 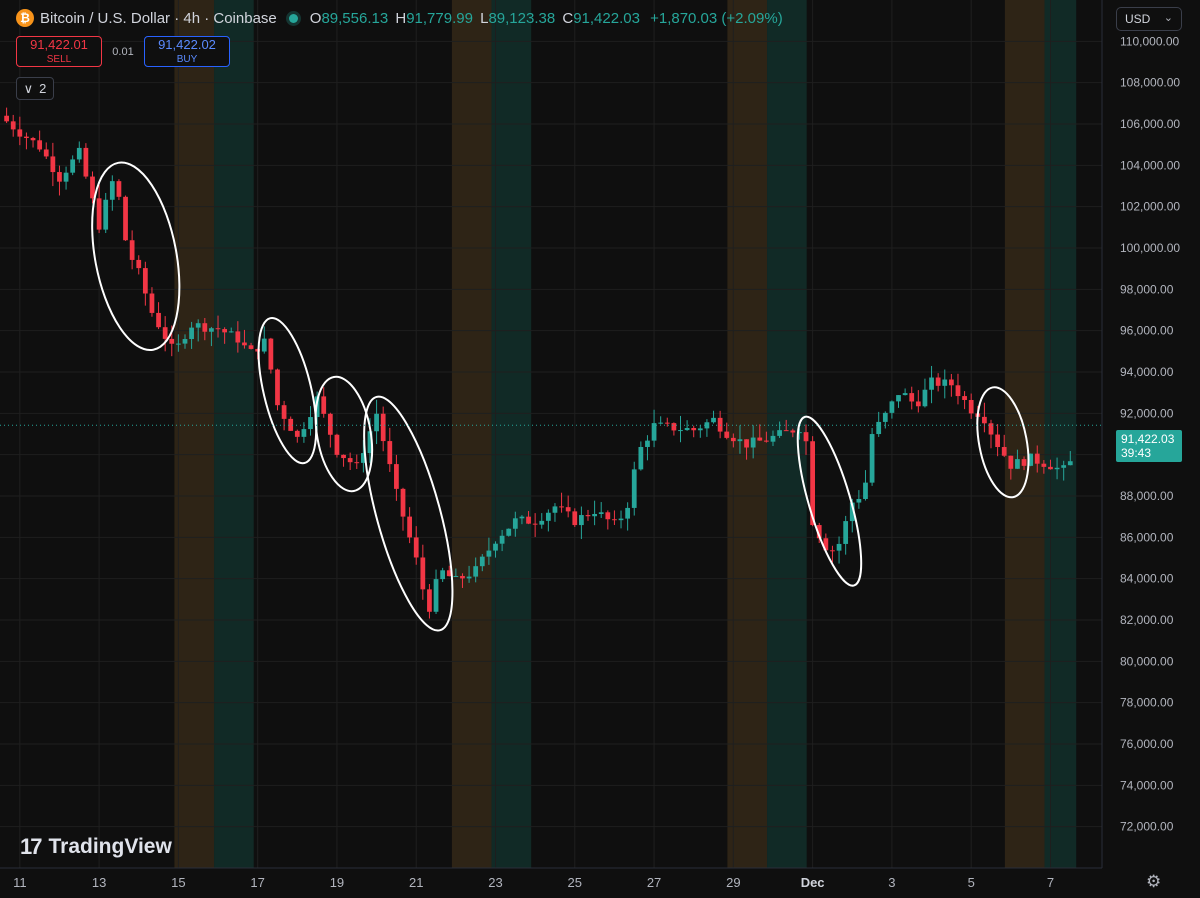 I want to click on time-tick-label: 25, so click(x=575, y=882).